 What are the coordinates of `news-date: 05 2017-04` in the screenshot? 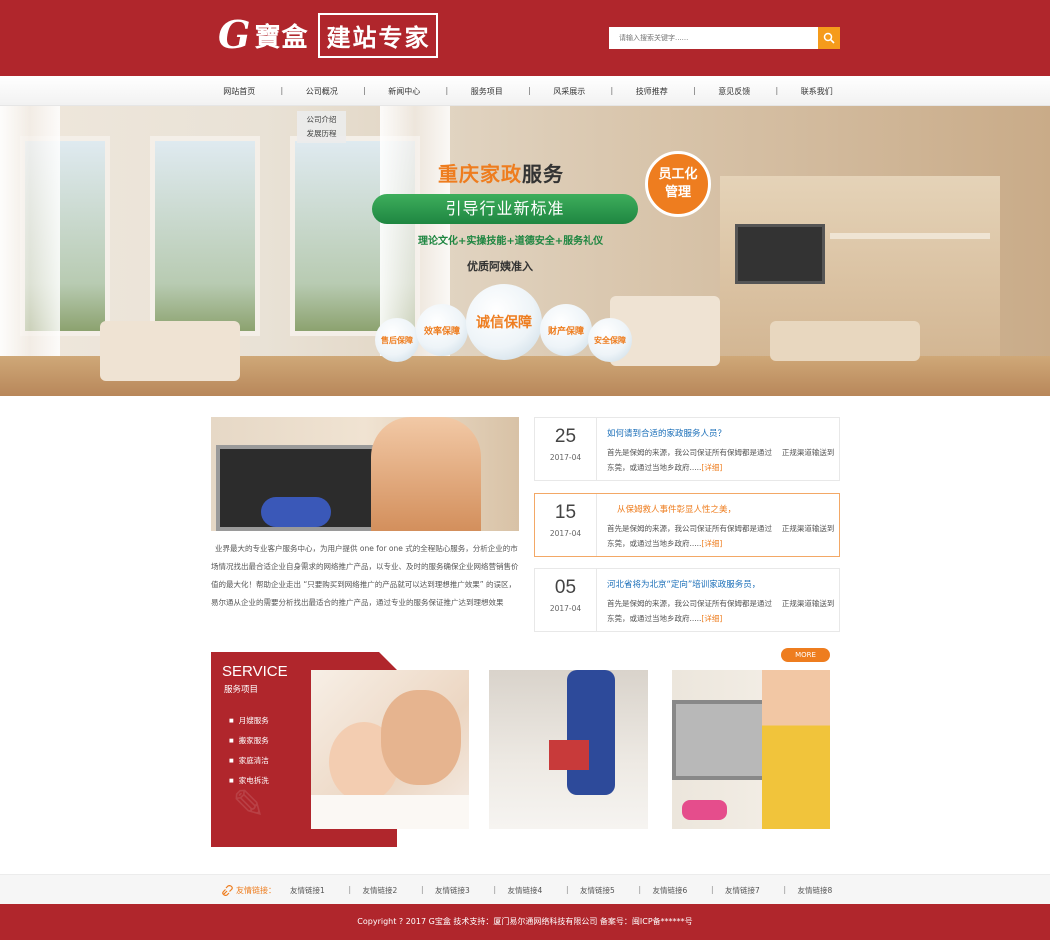 It's located at (566, 600).